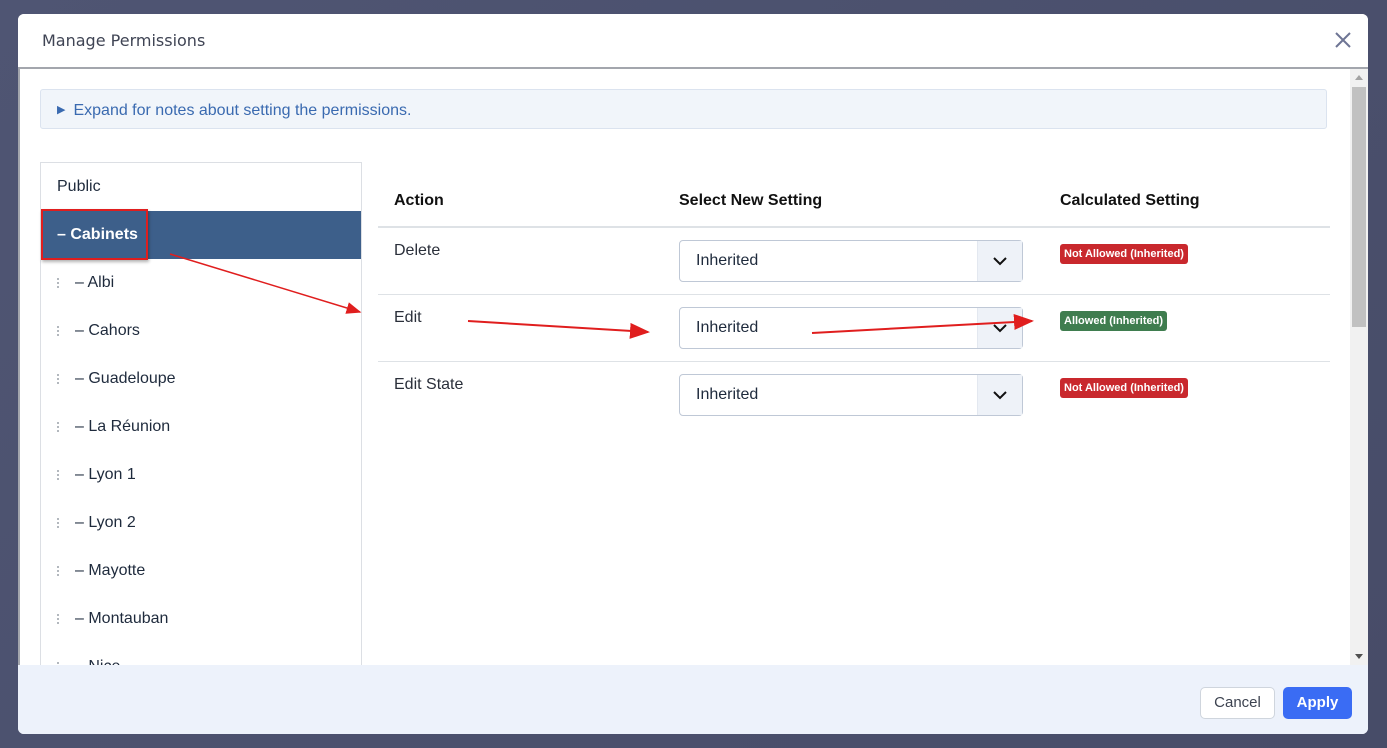 Image resolution: width=1387 pixels, height=748 pixels. Describe the element at coordinates (122, 618) in the screenshot. I see `tree-item-label: – Montauban` at that location.